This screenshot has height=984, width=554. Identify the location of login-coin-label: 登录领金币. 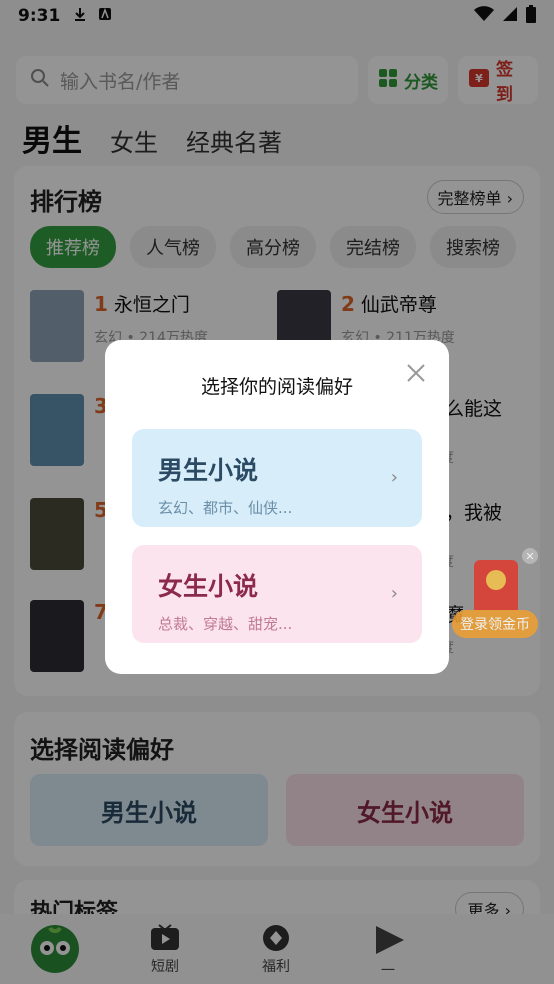
(495, 624).